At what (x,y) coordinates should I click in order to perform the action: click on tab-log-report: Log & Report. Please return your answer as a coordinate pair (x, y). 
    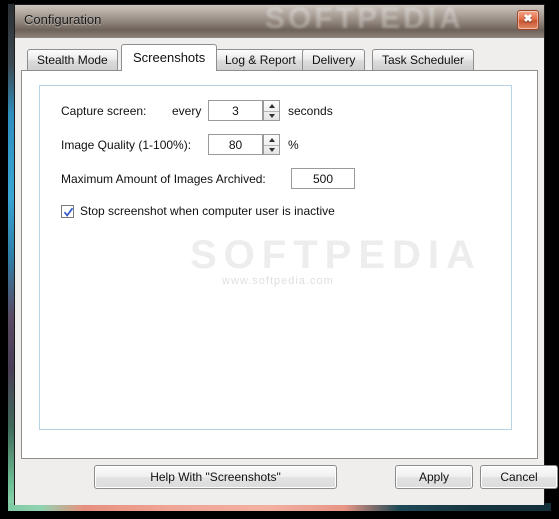
    Looking at the image, I should click on (260, 59).